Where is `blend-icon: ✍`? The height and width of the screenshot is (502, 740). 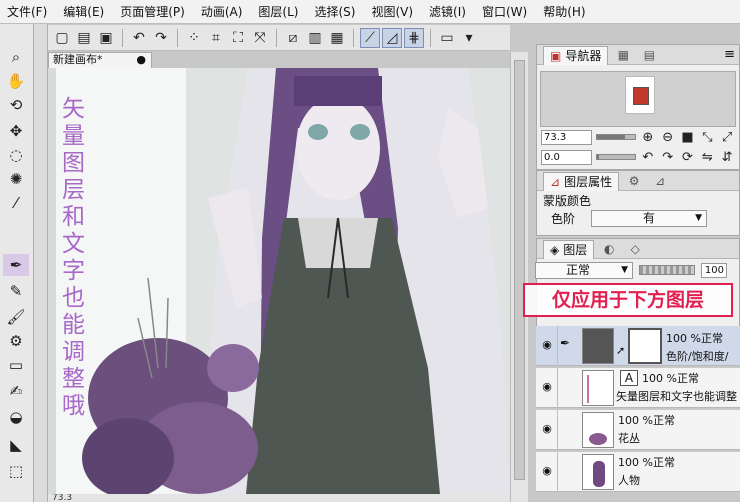
blend-icon: ✍ is located at coordinates (16, 391).